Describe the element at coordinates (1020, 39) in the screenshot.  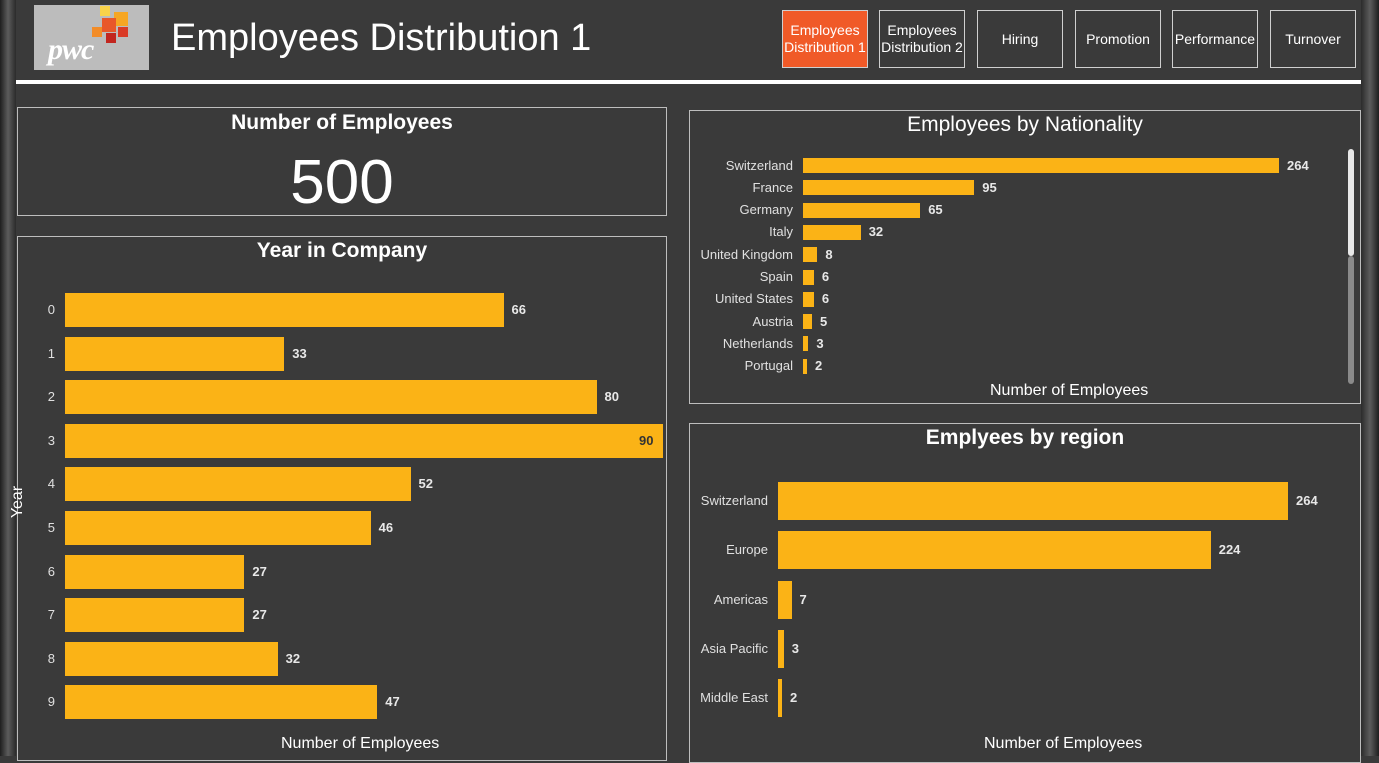
I see `nav-button-hiring: Hiring` at that location.